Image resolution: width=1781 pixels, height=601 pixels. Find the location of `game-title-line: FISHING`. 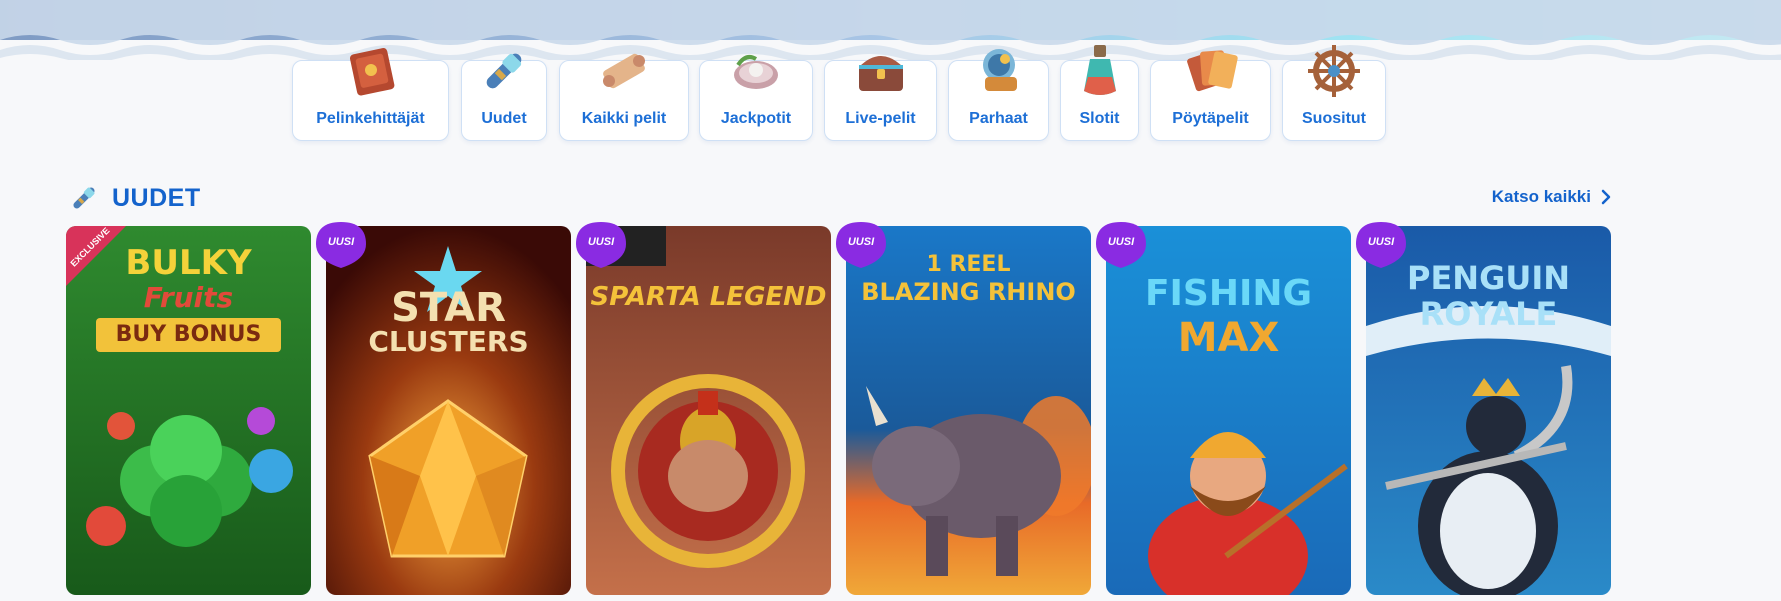

game-title-line: FISHING is located at coordinates (1228, 293).